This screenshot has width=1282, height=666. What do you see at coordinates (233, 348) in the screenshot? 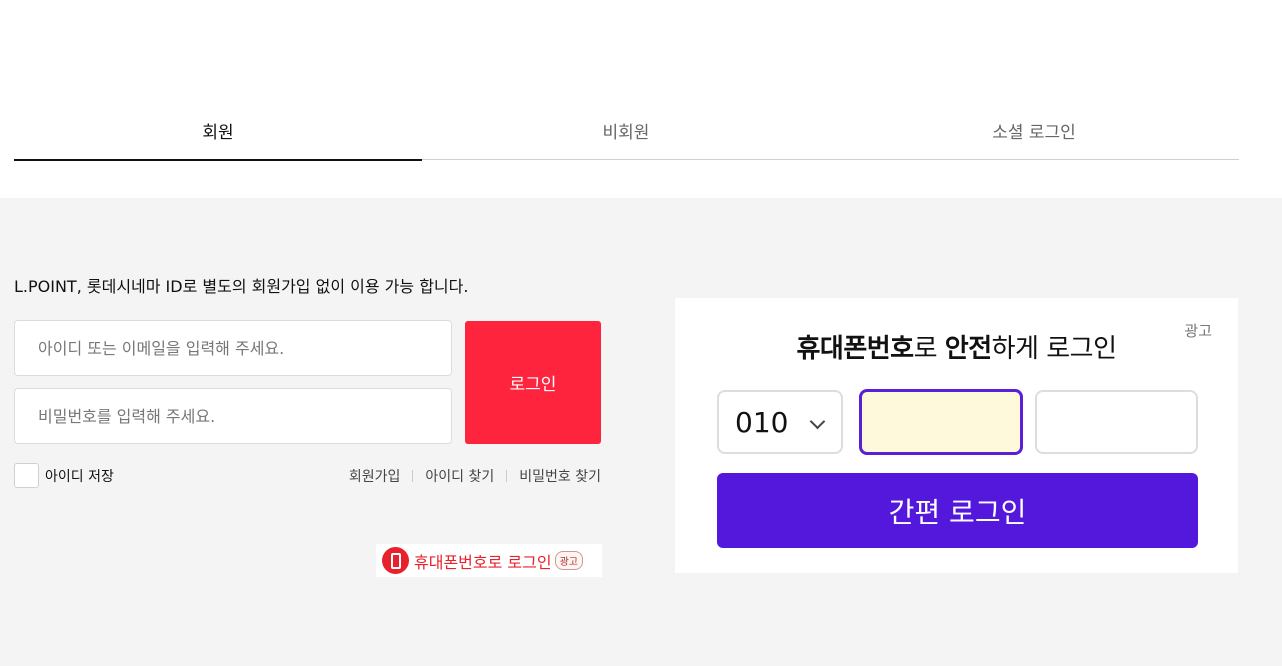
I see `id-input` at bounding box center [233, 348].